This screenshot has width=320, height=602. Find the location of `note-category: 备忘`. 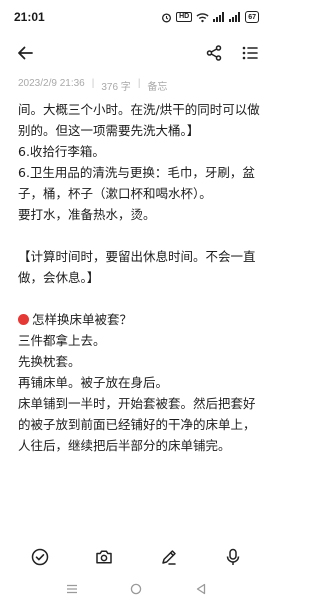

note-category: 备忘 is located at coordinates (157, 85).